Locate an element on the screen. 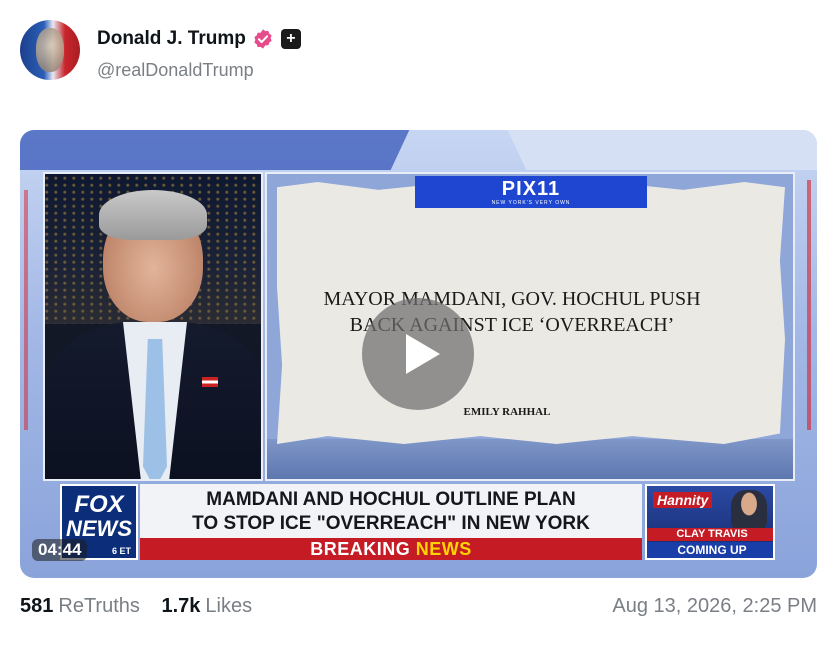 Image resolution: width=840 pixels, height=646 pixels. anchor-frame is located at coordinates (153, 326).